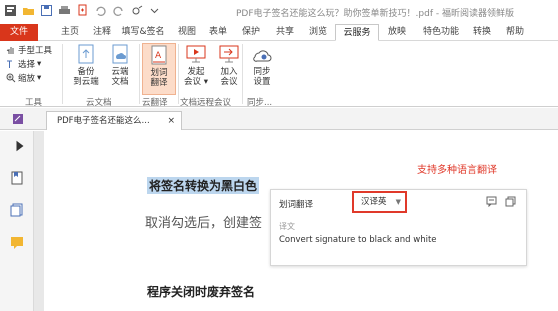 This screenshot has width=558, height=311. I want to click on group-label-tools: 工具, so click(34, 103).